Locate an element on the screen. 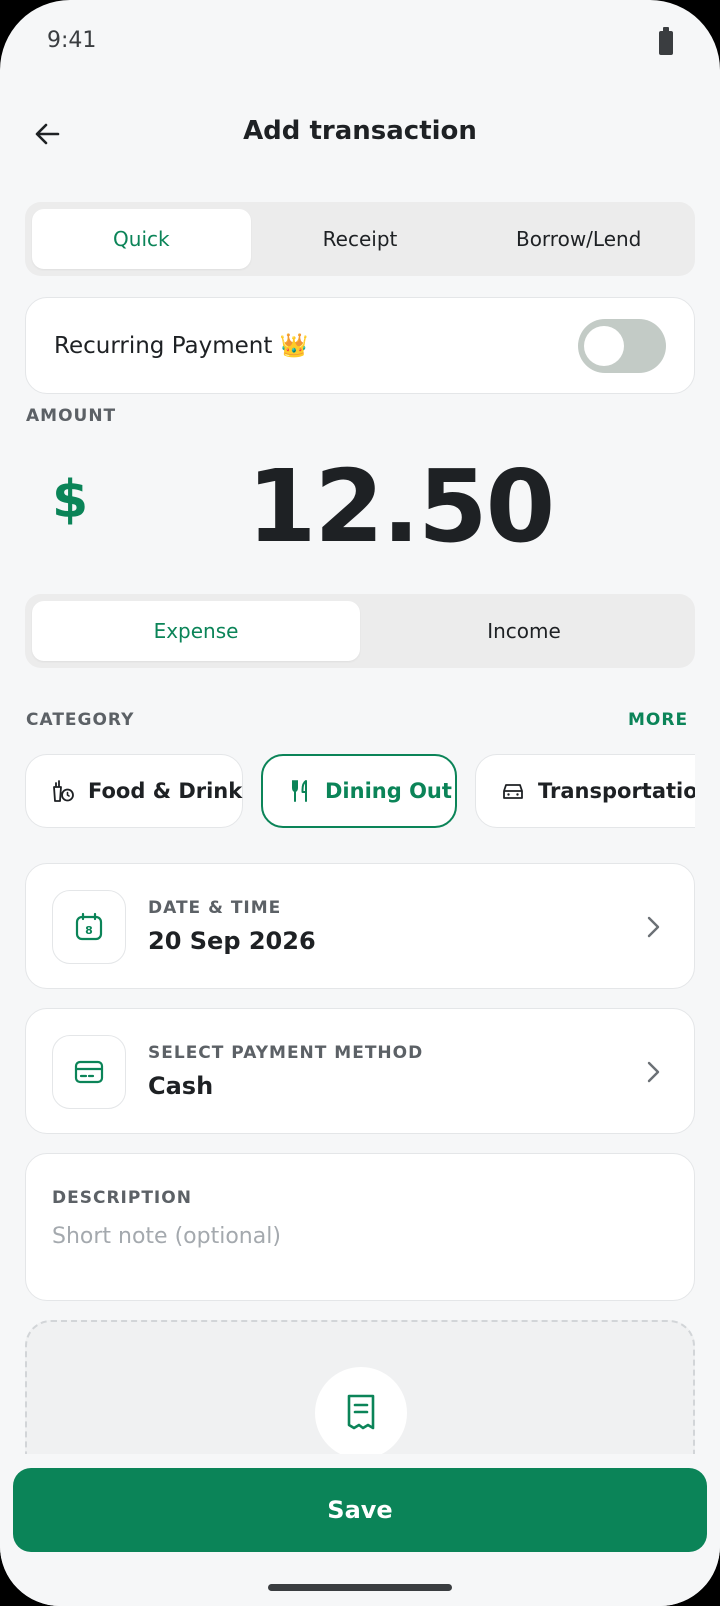 The width and height of the screenshot is (720, 1606). toggle-knob is located at coordinates (604, 346).